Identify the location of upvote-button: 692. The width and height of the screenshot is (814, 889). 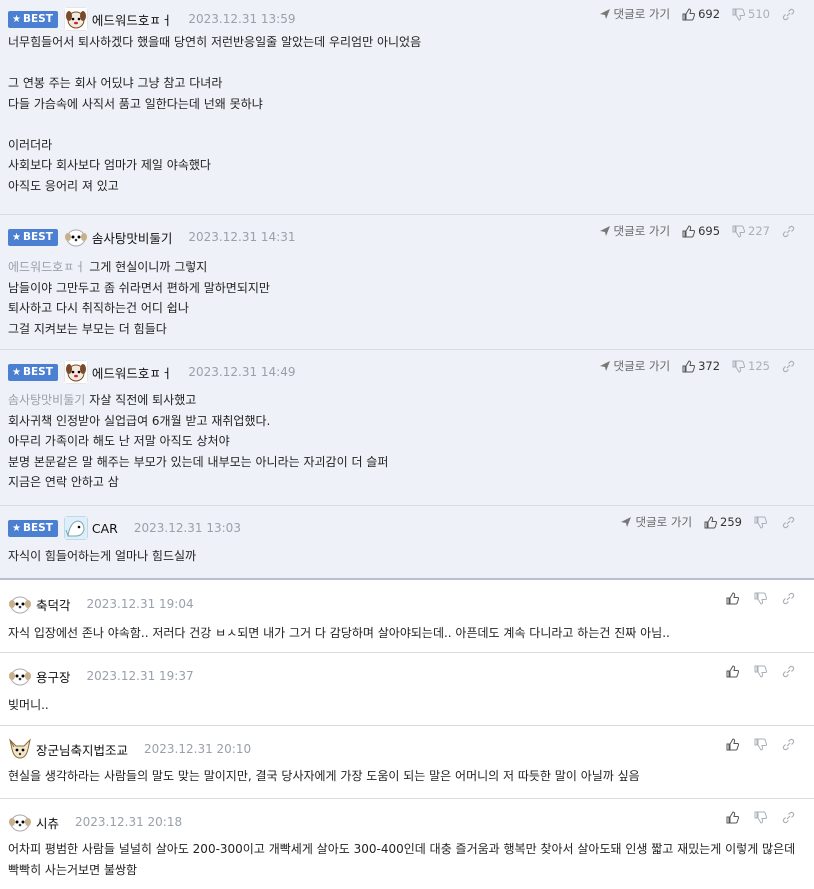
(701, 14).